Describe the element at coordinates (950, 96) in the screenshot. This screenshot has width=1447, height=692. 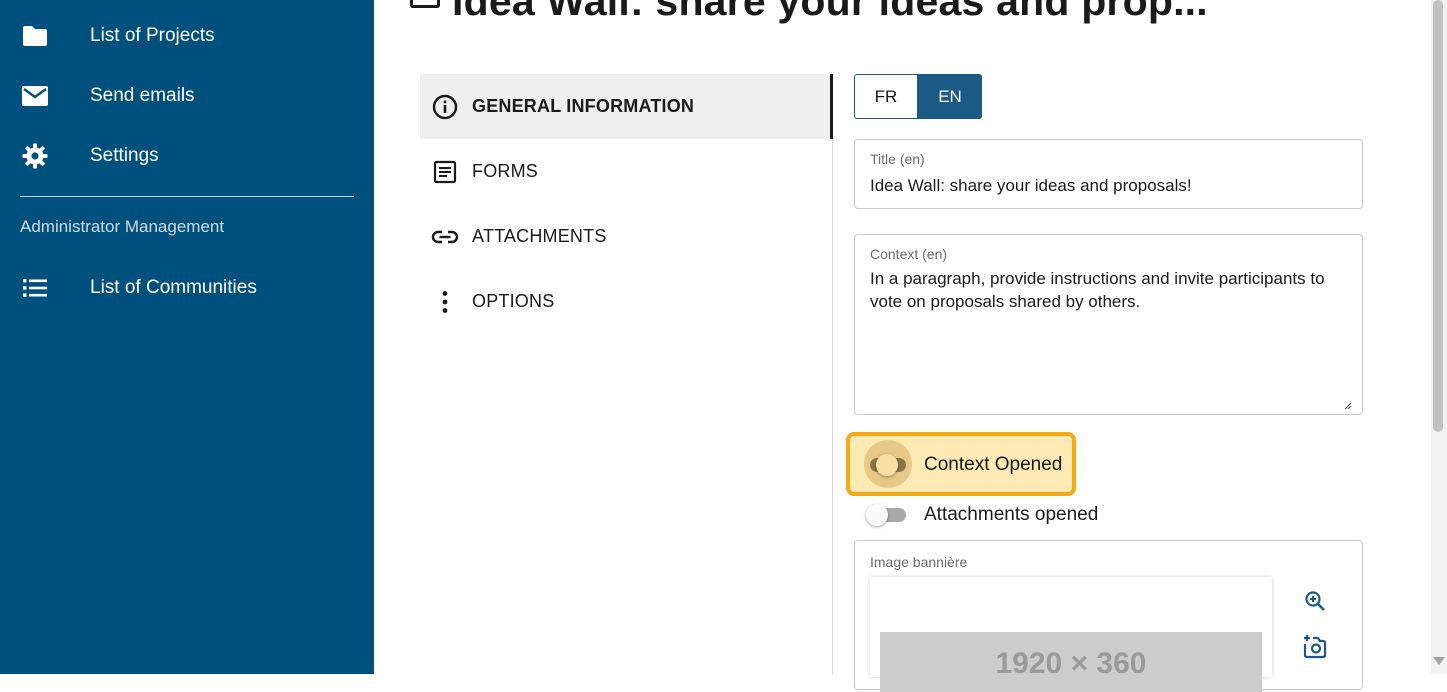
I see `lang-en-button: EN` at that location.